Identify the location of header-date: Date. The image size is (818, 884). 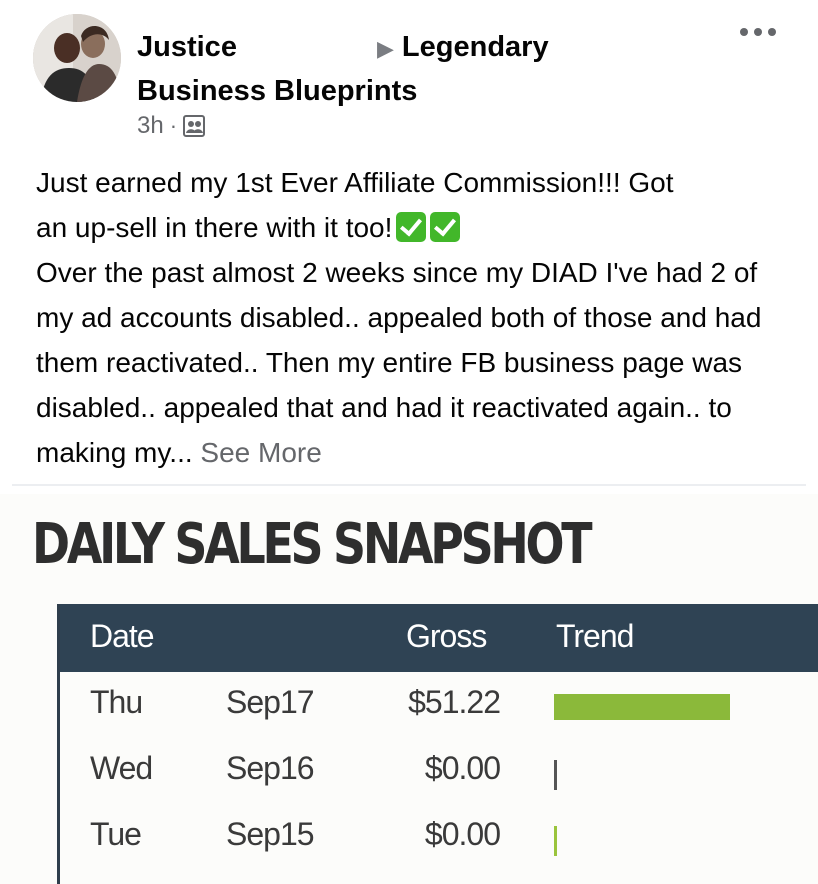
(122, 636).